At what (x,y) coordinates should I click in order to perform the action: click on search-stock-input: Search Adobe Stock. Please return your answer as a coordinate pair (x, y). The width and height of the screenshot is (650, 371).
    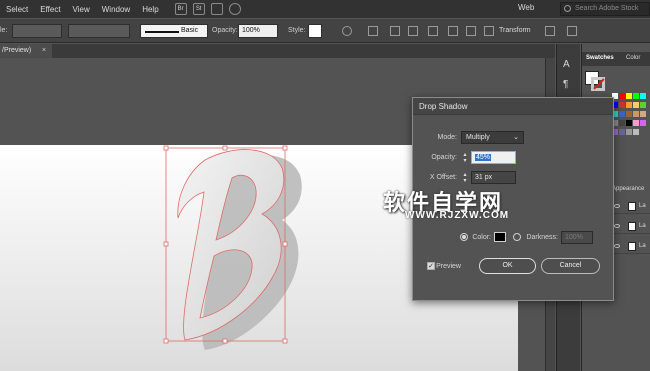
    Looking at the image, I should click on (605, 9).